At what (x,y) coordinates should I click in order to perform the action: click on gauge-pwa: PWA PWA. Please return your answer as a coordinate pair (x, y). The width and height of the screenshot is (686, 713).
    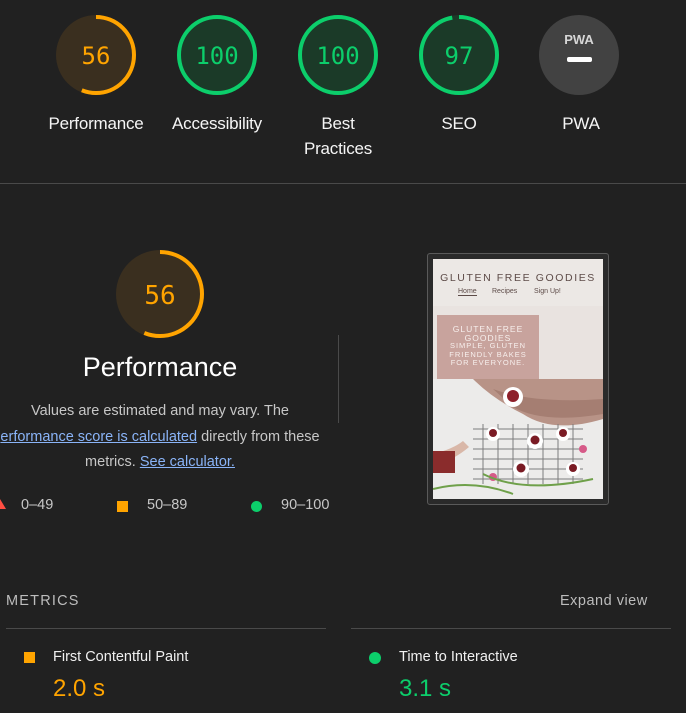
    Looking at the image, I should click on (581, 74).